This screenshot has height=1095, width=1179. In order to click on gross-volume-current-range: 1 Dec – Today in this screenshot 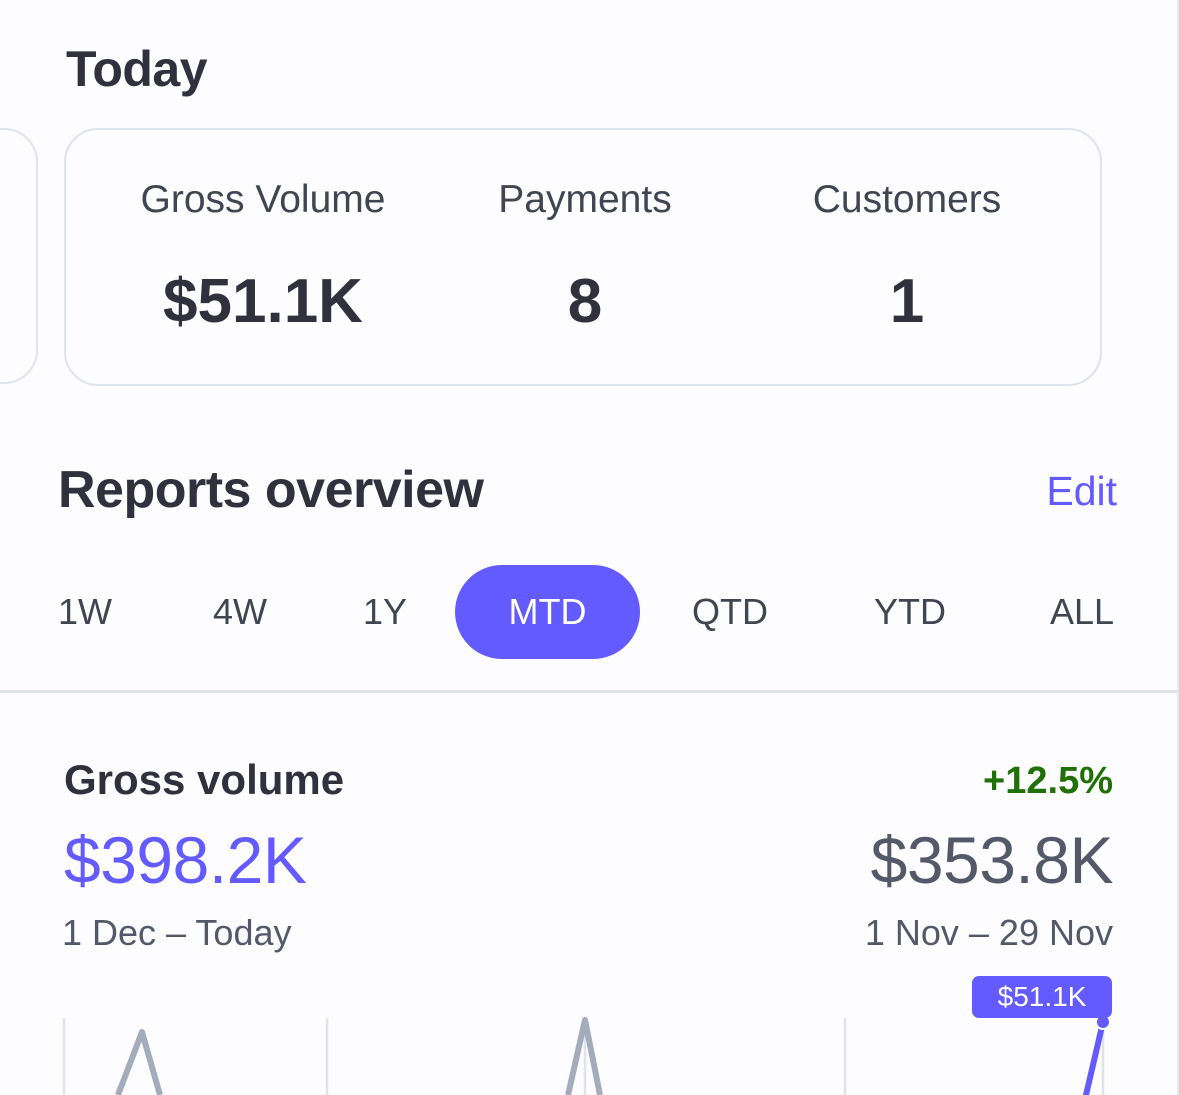, I will do `click(177, 932)`.